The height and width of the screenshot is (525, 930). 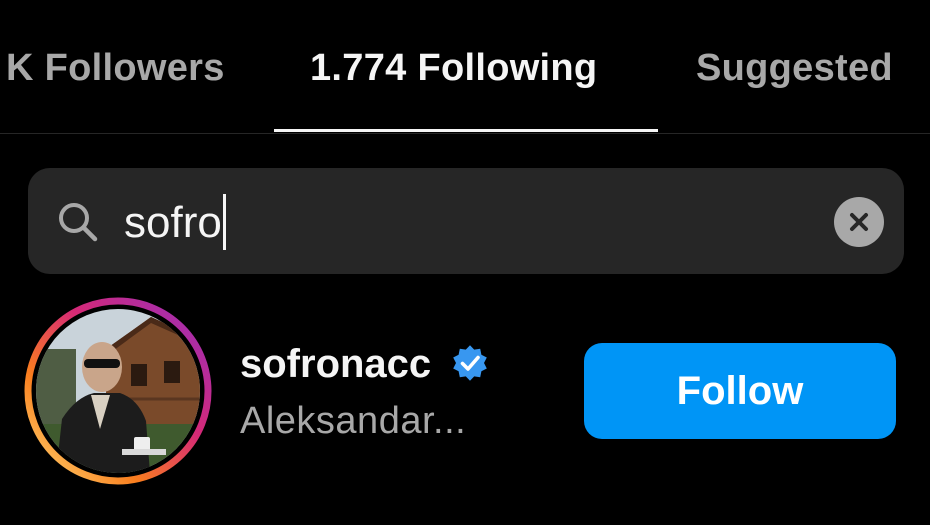 I want to click on clear-search-button, so click(x=859, y=222).